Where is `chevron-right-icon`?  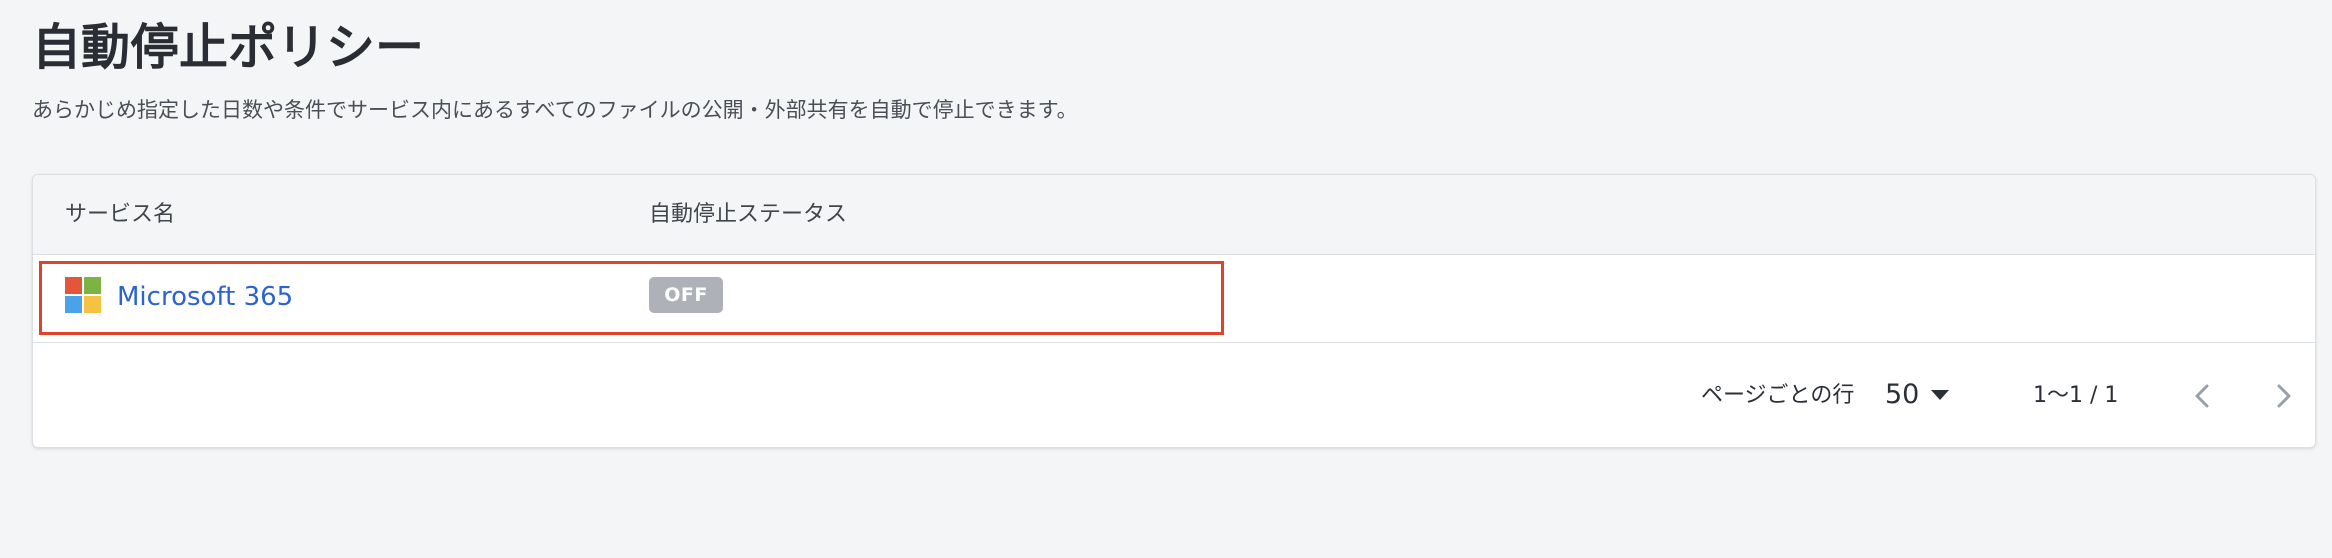
chevron-right-icon is located at coordinates (2284, 396).